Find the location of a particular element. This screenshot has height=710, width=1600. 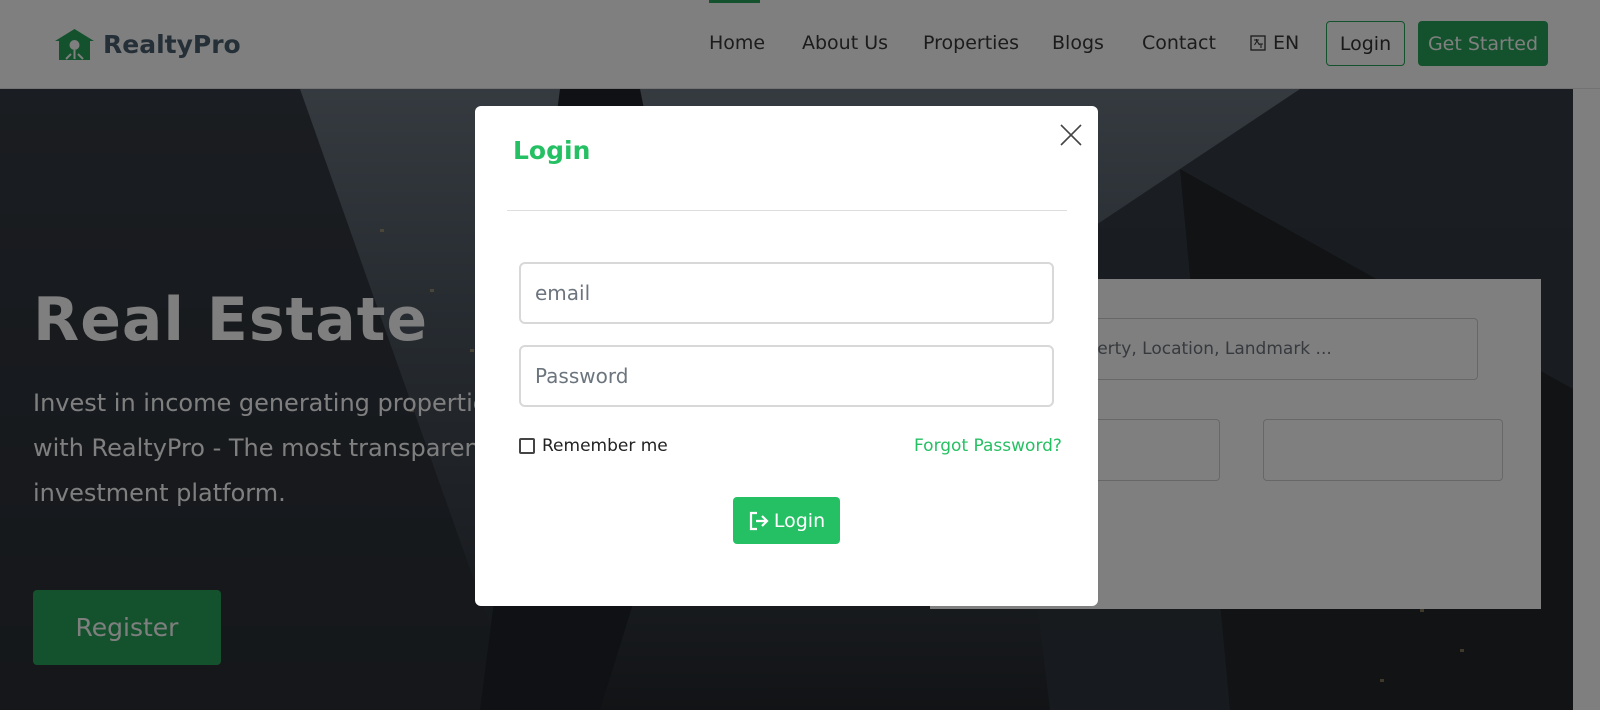

password-field is located at coordinates (786, 376).